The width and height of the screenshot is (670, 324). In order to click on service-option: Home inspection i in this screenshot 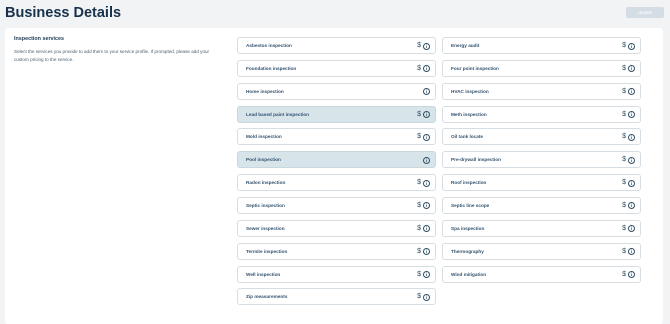, I will do `click(336, 91)`.